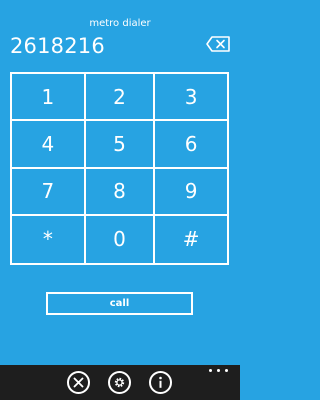  What do you see at coordinates (49, 98) in the screenshot?
I see `key-1: 1` at bounding box center [49, 98].